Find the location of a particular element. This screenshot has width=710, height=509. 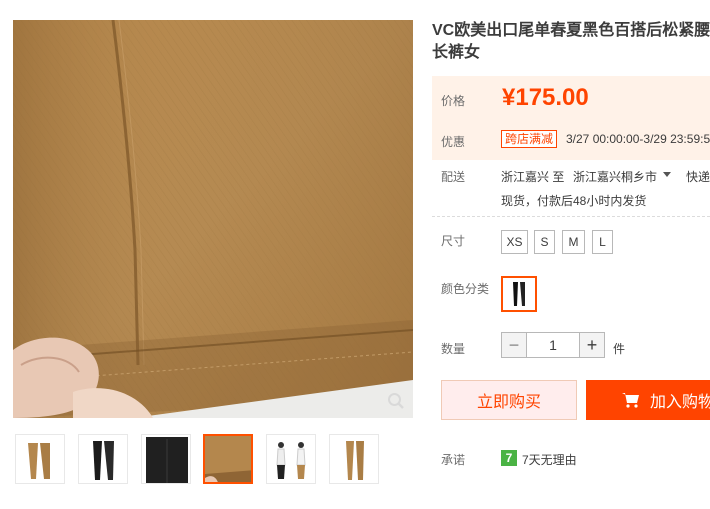

shipping-row: 配送 浙江嘉兴 至 浙江嘉兴桐乡市 快递 现货，付款后48小时内发货 is located at coordinates (571, 191).